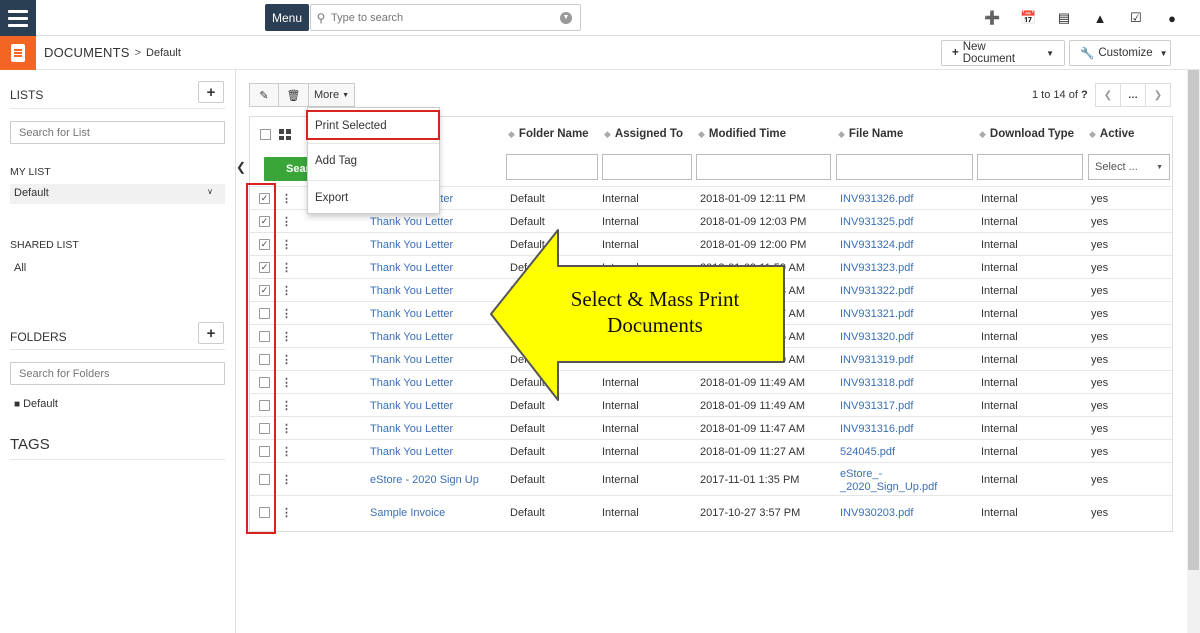 This screenshot has height=633, width=1200. I want to click on checkbox-icon: ☑, so click(1136, 18).